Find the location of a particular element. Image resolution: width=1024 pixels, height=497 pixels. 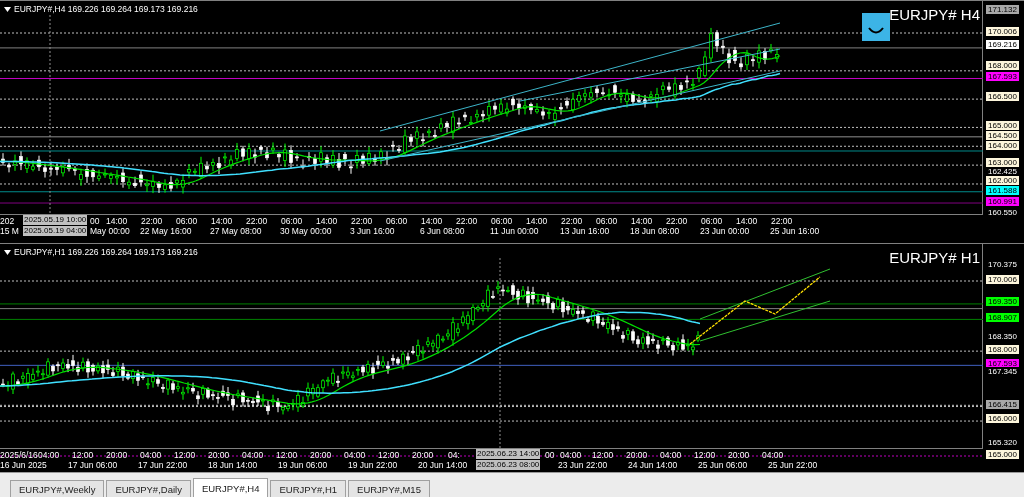

time-tick: 3 Jun 16:00 is located at coordinates (372, 231).